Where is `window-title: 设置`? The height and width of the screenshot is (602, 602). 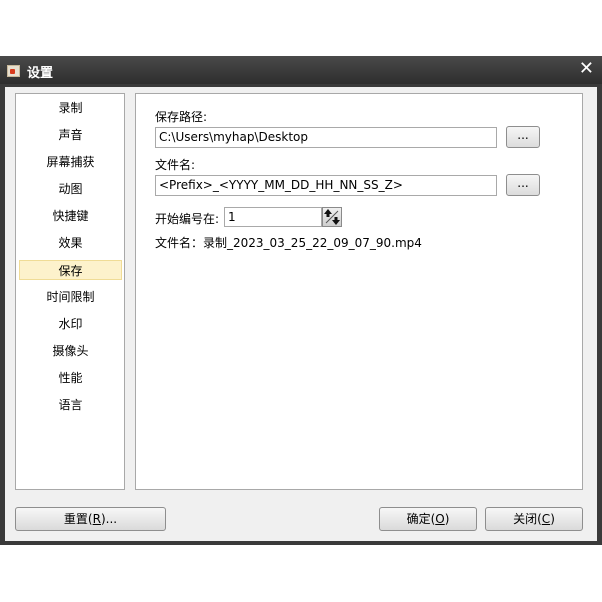
window-title: 设置 is located at coordinates (40, 73).